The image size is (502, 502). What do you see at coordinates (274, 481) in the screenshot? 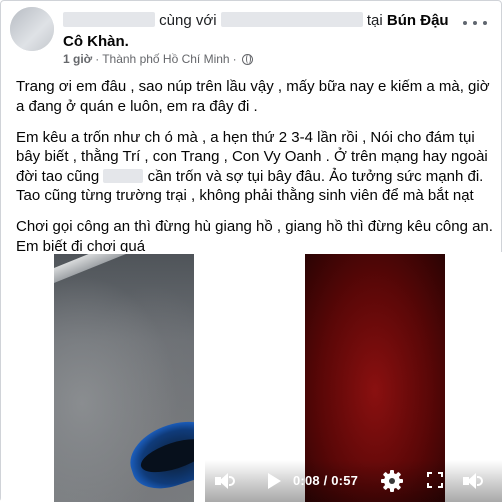
I see `play-icon` at bounding box center [274, 481].